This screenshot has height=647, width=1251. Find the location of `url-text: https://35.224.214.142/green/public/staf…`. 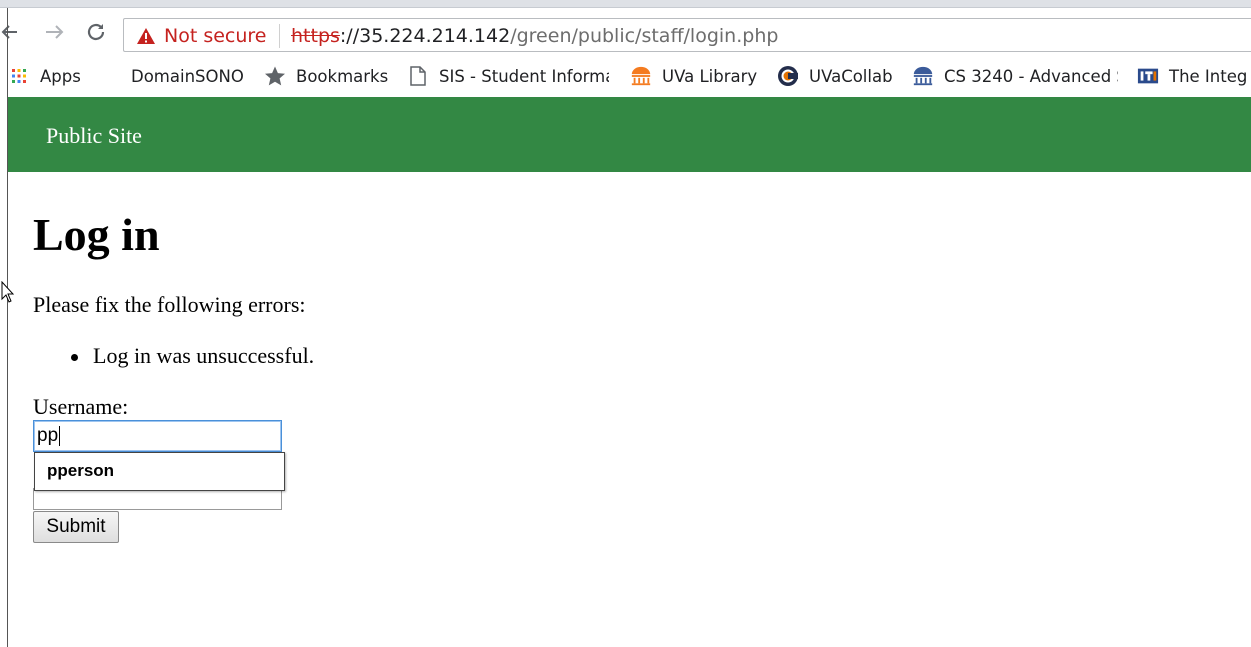

url-text: https://35.224.214.142/green/public/staf… is located at coordinates (534, 36).